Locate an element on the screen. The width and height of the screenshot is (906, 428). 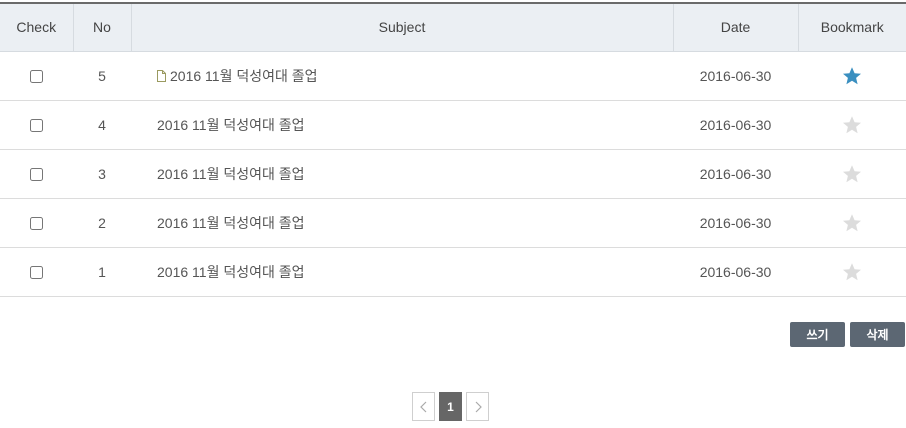
table-row: 2 2016 11월 덕성여대 졸업 2016-06-30 is located at coordinates (453, 222).